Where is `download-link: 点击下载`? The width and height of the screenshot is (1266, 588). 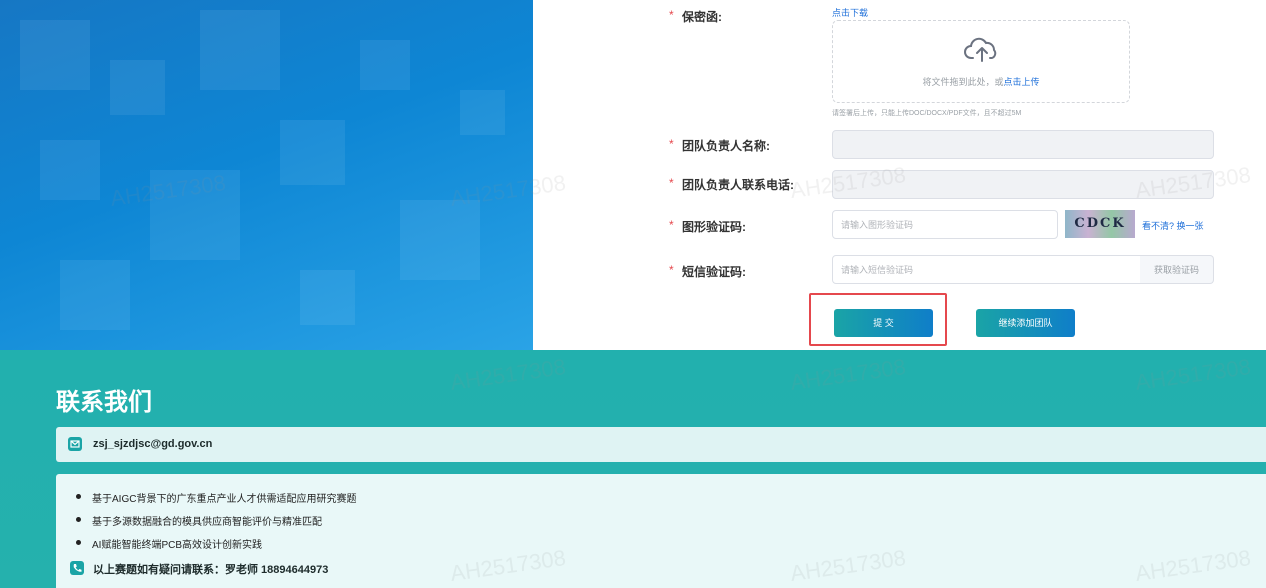 download-link: 点击下载 is located at coordinates (850, 12).